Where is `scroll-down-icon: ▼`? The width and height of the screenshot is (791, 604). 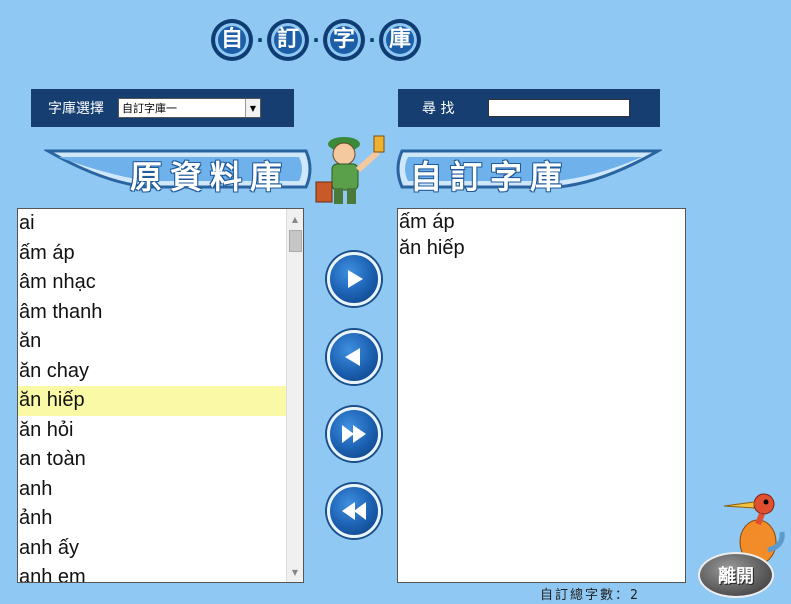 scroll-down-icon: ▼ is located at coordinates (295, 572).